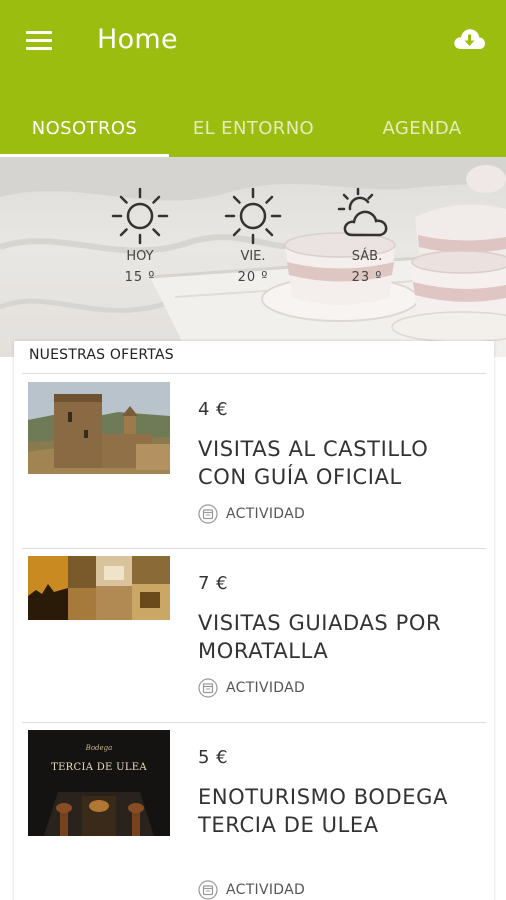 Image resolution: width=506 pixels, height=900 pixels. Describe the element at coordinates (213, 409) in the screenshot. I see `offer-price: 4 €` at that location.